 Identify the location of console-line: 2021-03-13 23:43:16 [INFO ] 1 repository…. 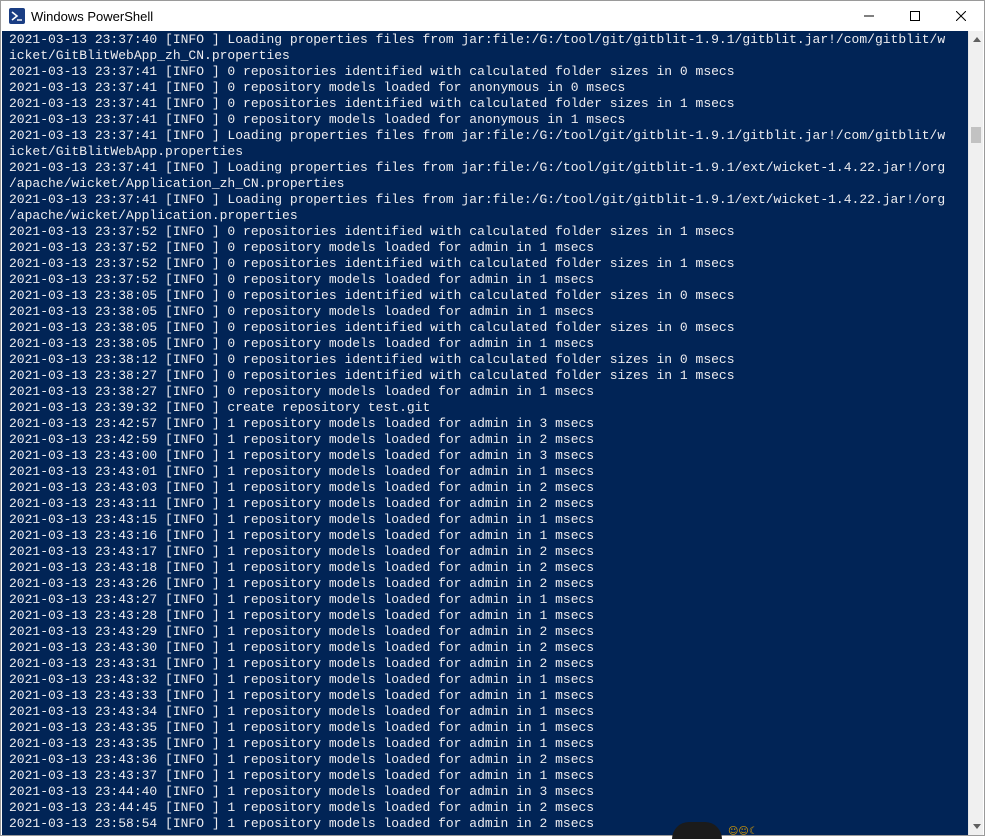
(302, 535).